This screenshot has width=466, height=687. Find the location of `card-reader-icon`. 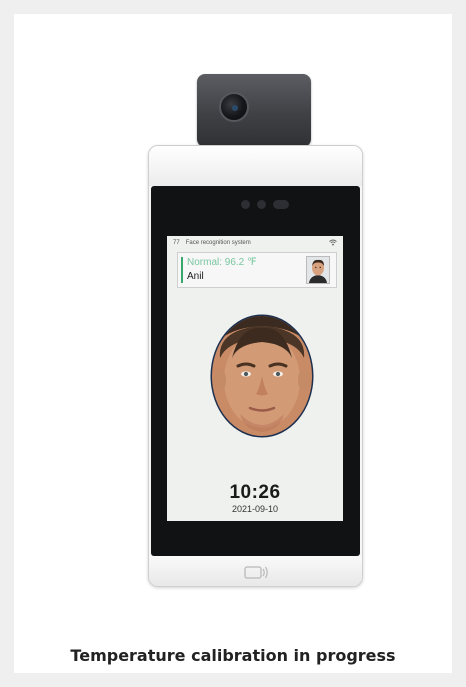

card-reader-icon is located at coordinates (256, 572).